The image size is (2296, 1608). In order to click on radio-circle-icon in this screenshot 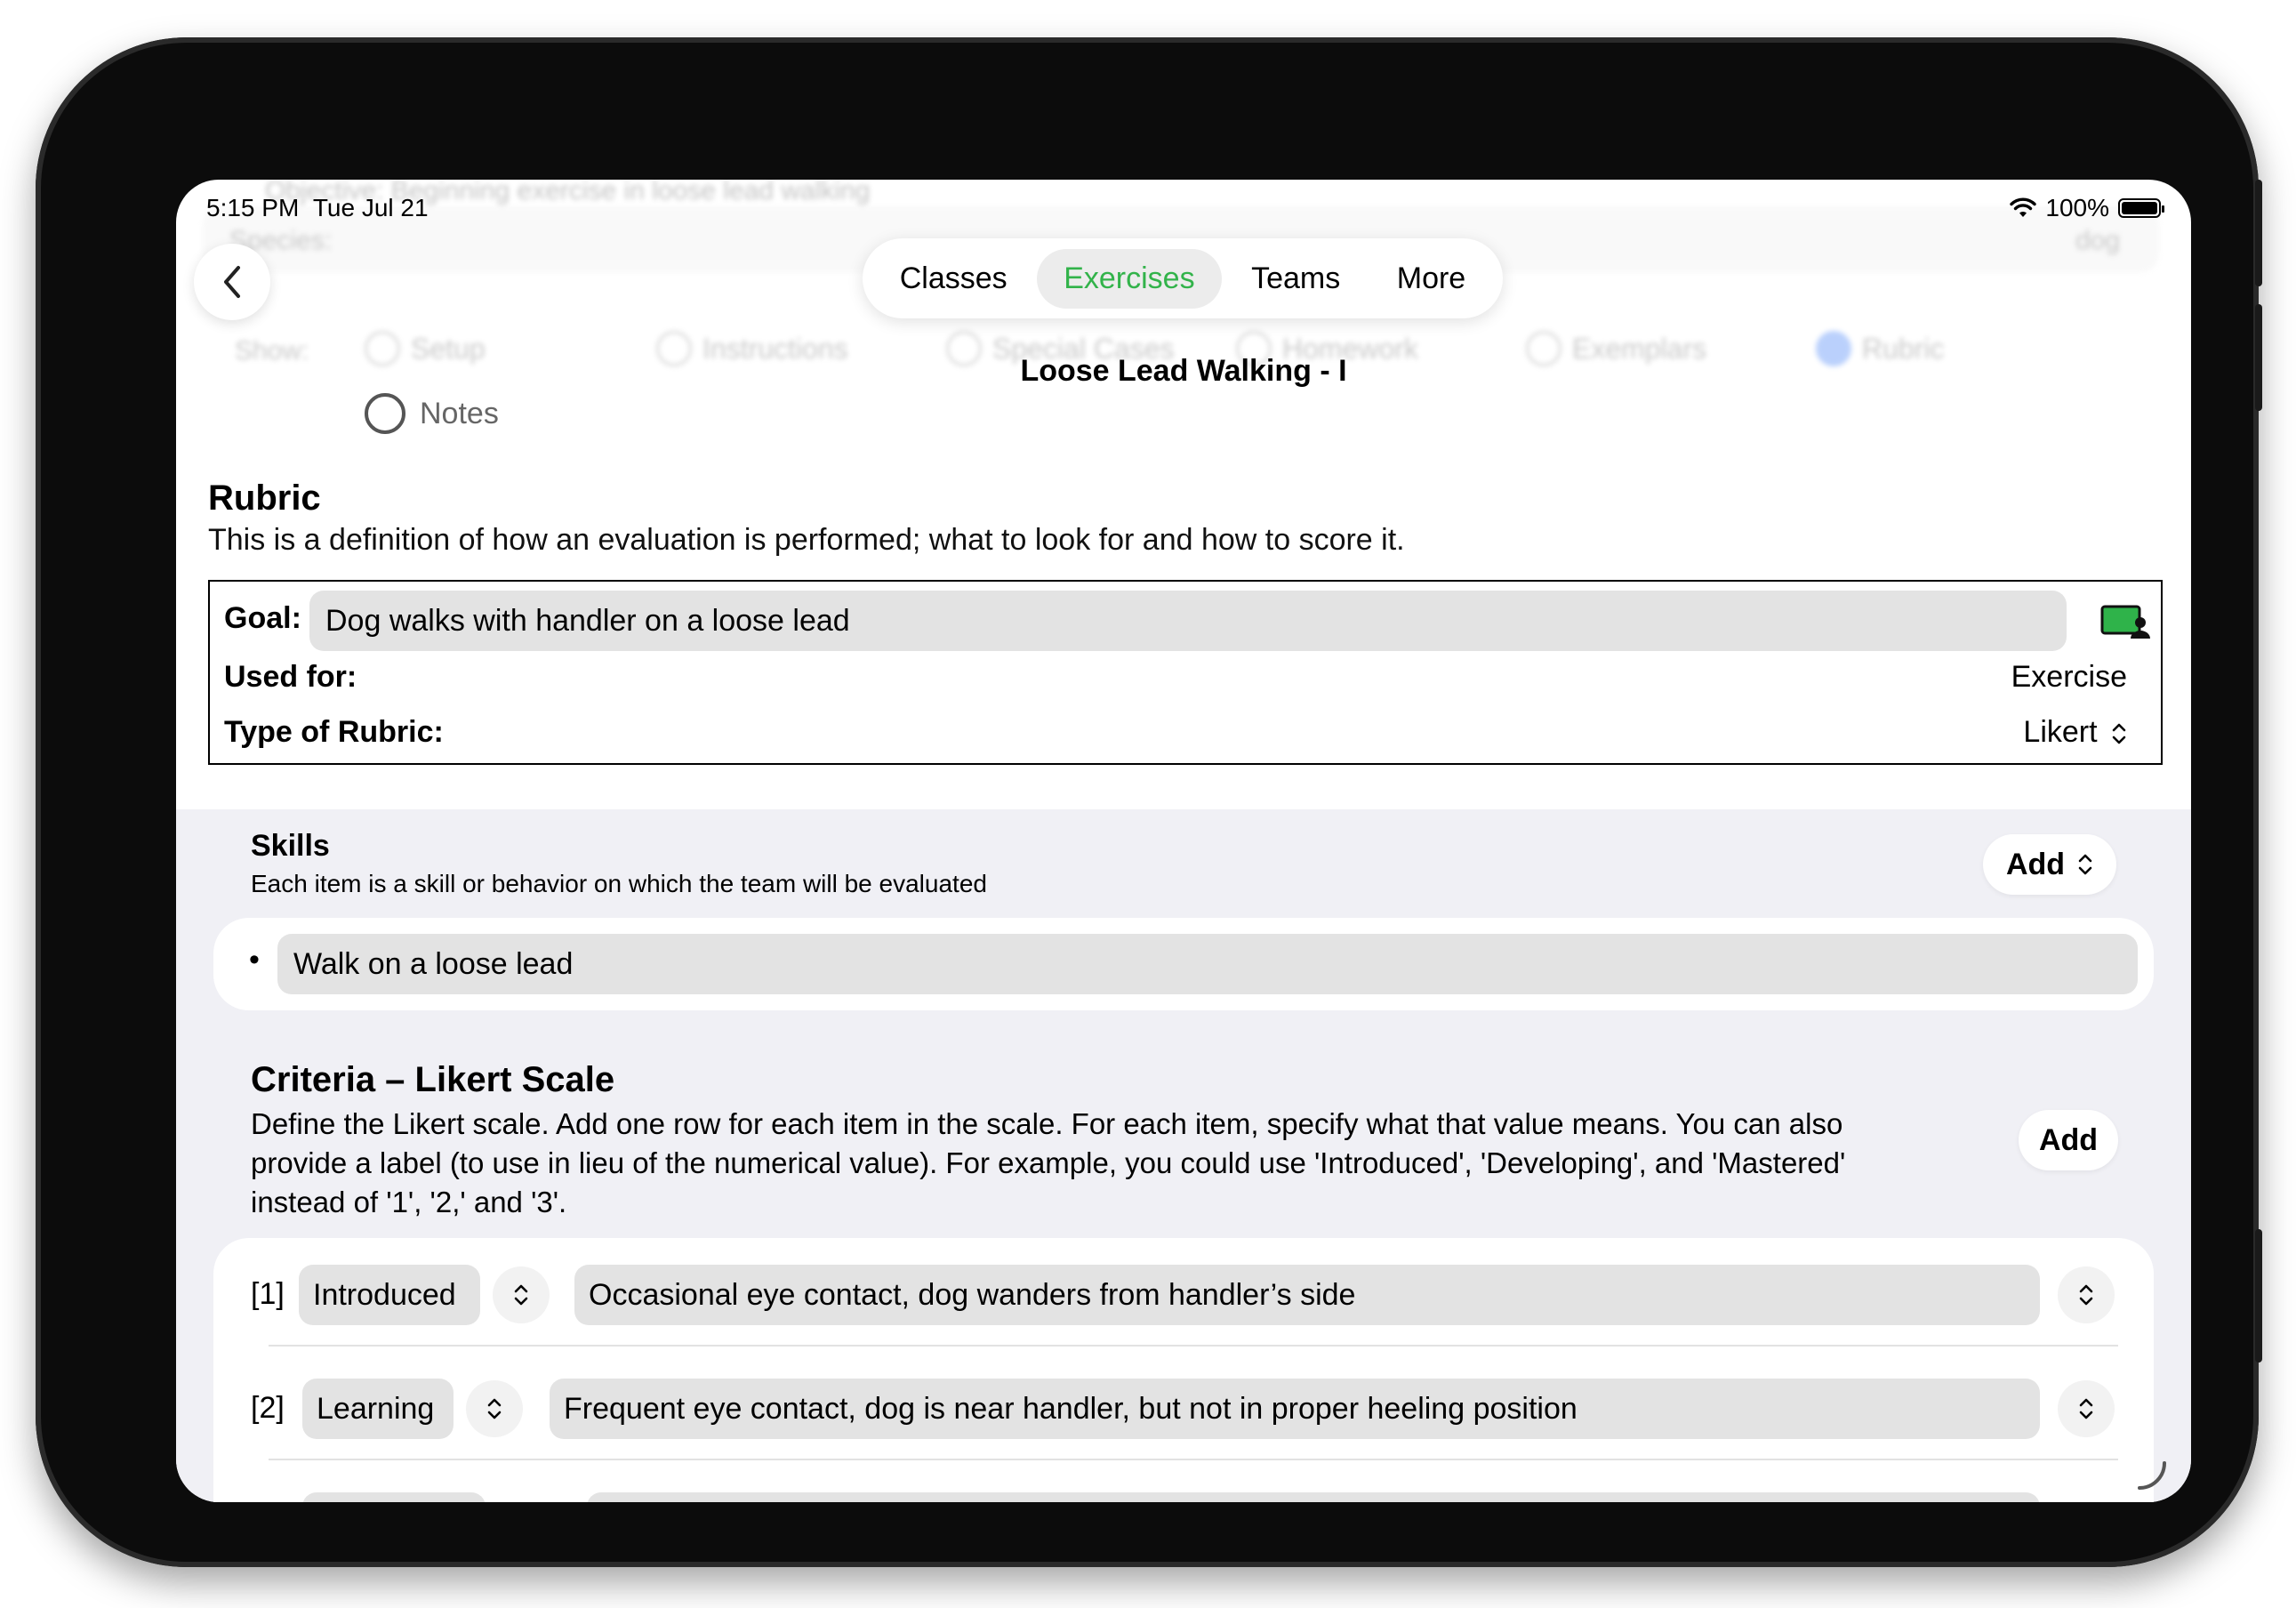, I will do `click(385, 414)`.